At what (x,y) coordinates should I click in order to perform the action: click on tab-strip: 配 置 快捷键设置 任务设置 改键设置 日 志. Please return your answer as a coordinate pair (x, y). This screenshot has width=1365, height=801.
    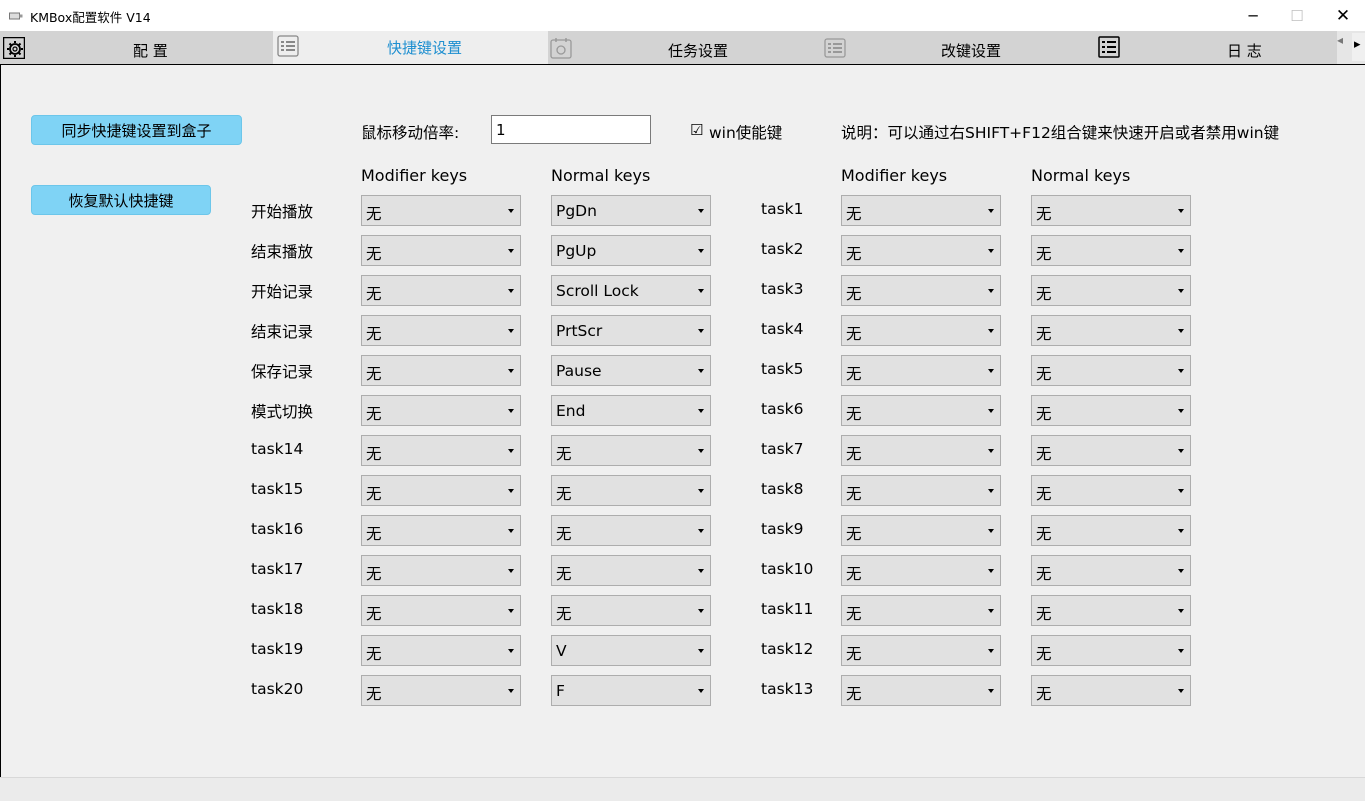
    Looking at the image, I should click on (682, 48).